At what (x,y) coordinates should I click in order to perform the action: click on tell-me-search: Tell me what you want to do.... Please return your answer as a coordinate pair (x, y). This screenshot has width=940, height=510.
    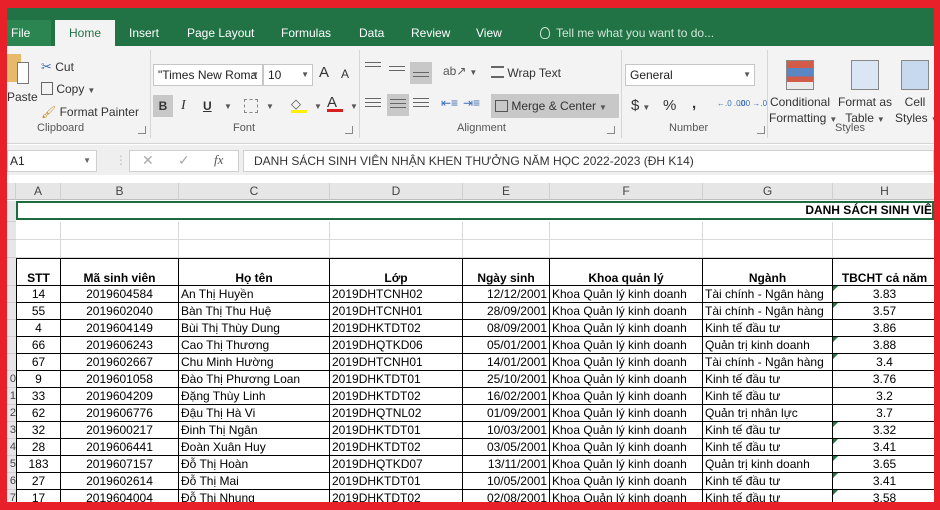
    Looking at the image, I should click on (627, 33).